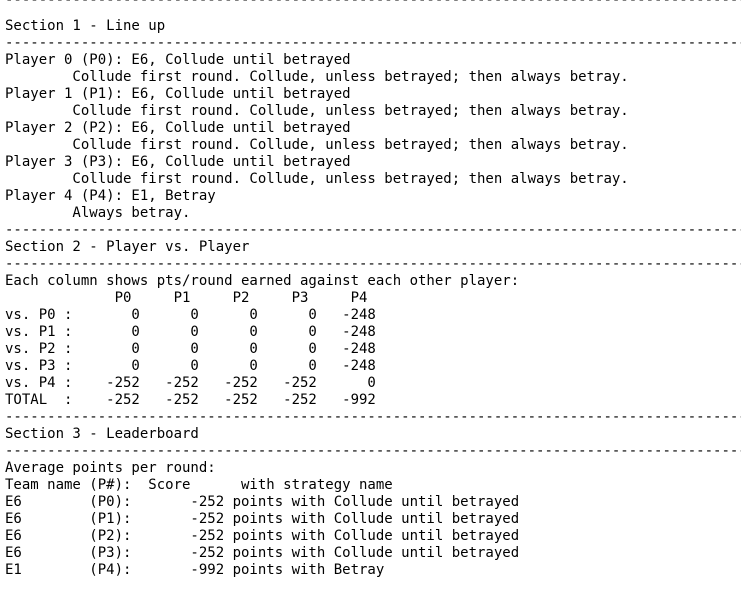 The width and height of the screenshot is (741, 598). What do you see at coordinates (190, 400) in the screenshot?
I see `pvp-row-total: TOTAL : -252 -252 -252 -252 -992` at bounding box center [190, 400].